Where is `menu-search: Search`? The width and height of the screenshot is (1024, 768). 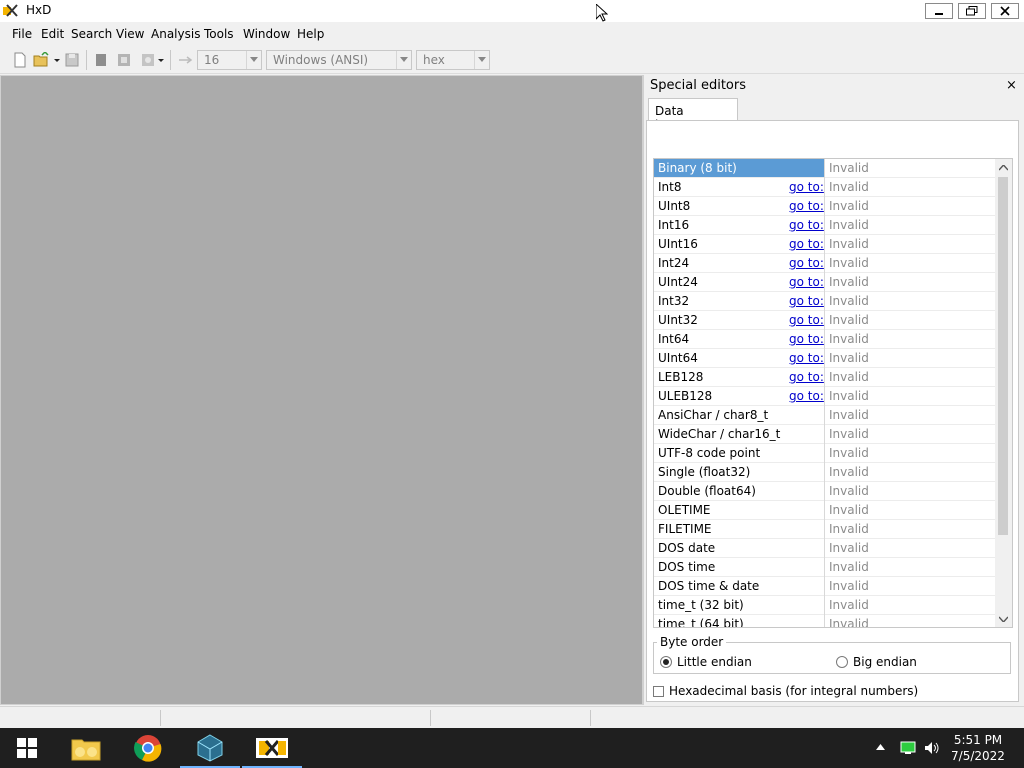 menu-search: Search is located at coordinates (91, 34).